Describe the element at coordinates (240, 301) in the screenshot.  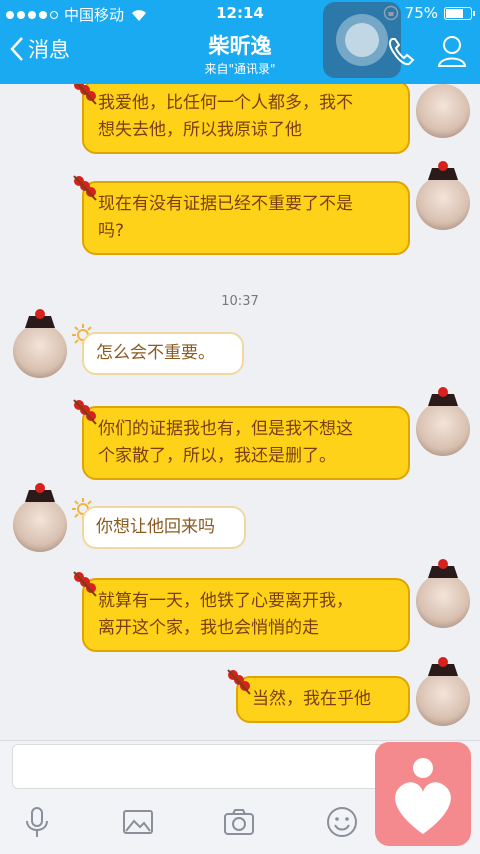
I see `timestamp: 10:37` at that location.